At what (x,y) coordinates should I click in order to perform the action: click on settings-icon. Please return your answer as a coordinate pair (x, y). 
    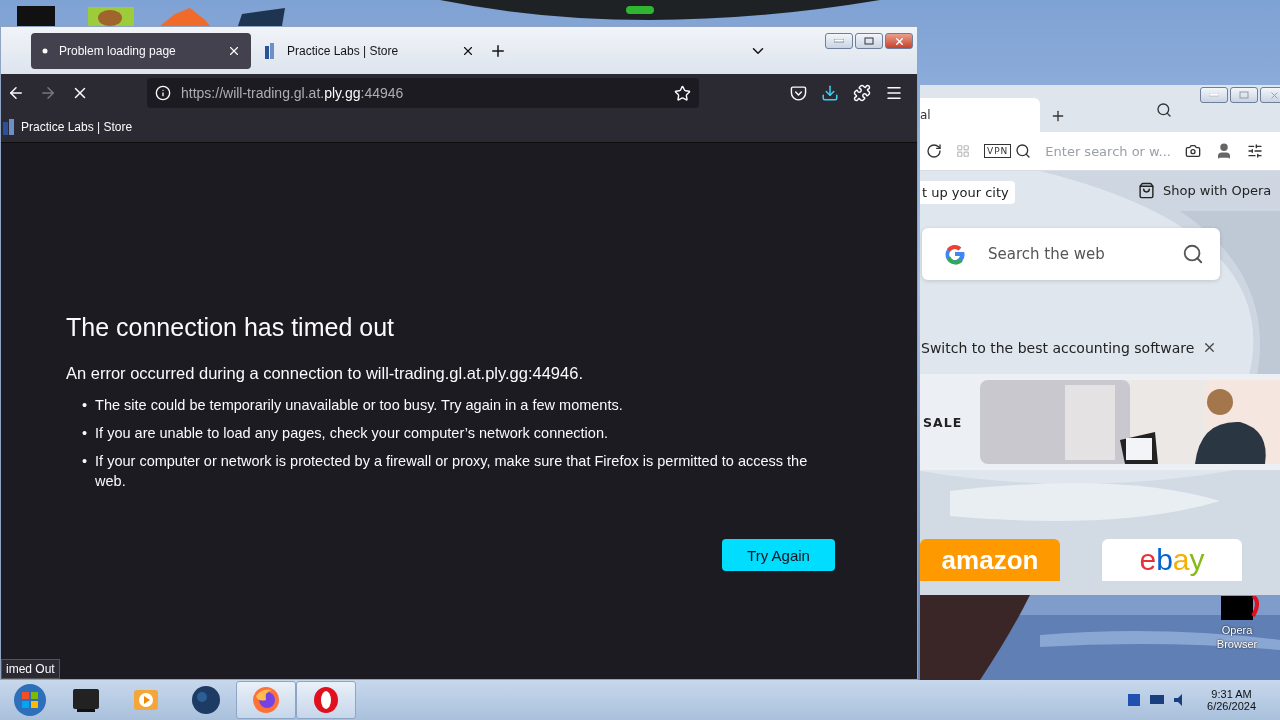
    Looking at the image, I should click on (1254, 151).